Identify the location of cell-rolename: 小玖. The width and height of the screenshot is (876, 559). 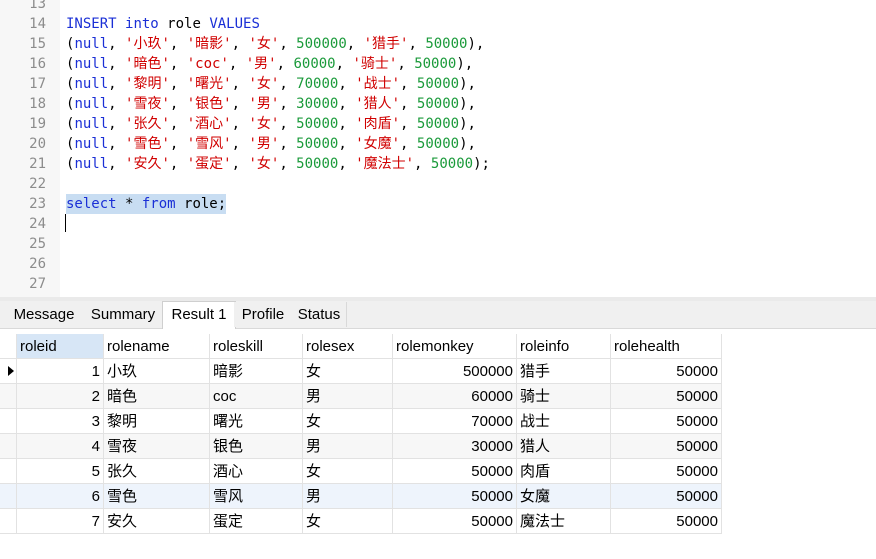
(157, 371).